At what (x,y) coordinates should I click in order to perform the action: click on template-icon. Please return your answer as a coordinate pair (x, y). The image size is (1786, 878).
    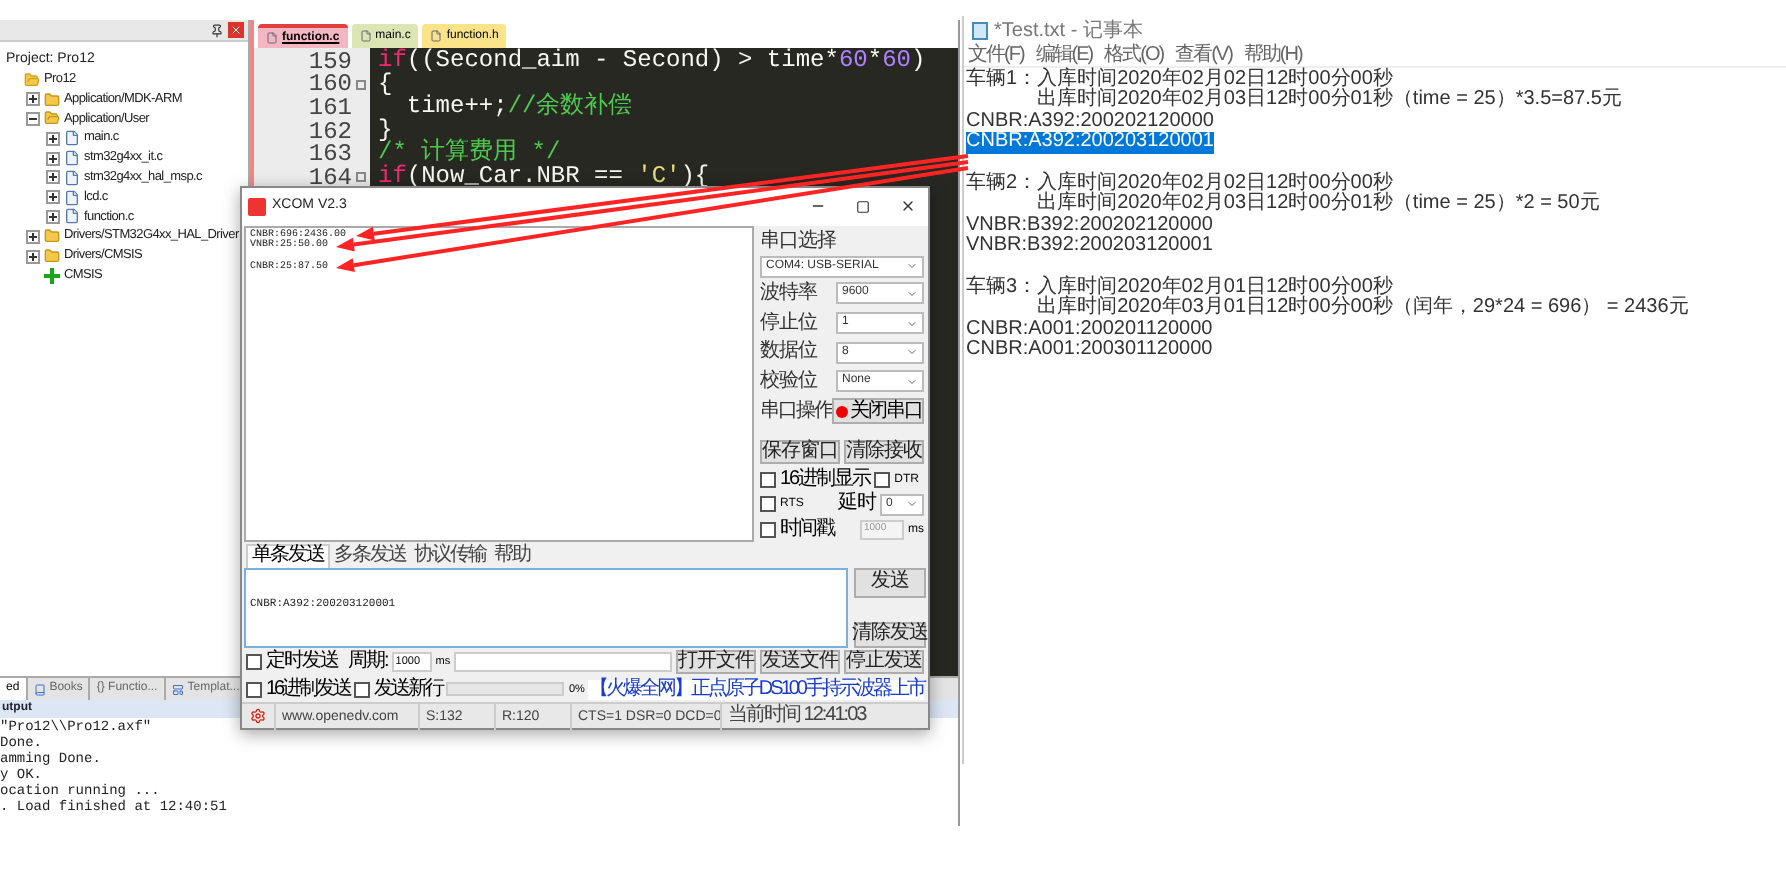
    Looking at the image, I should click on (177, 689).